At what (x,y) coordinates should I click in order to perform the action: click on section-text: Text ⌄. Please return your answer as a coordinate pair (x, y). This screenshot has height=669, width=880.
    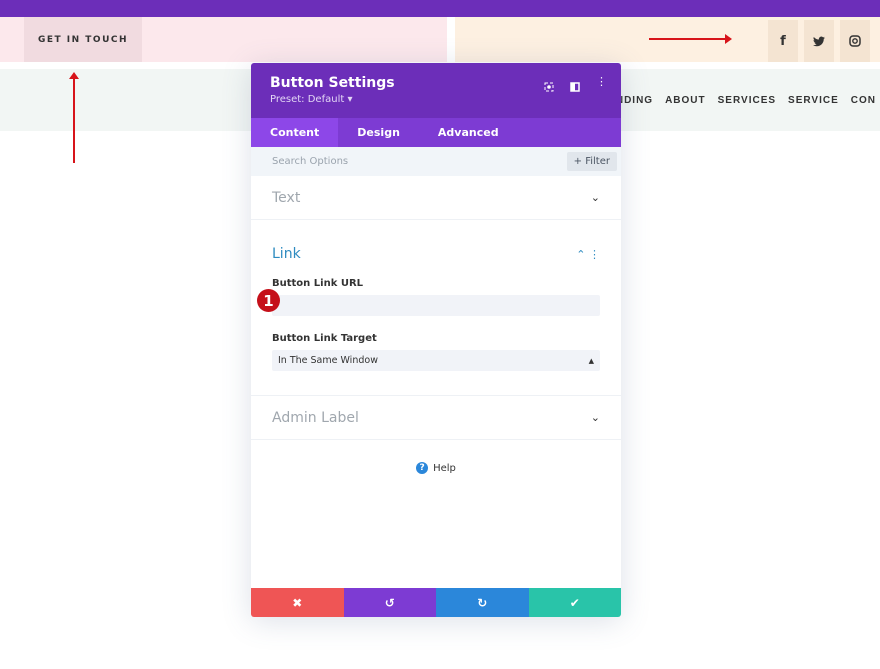
    Looking at the image, I should click on (436, 198).